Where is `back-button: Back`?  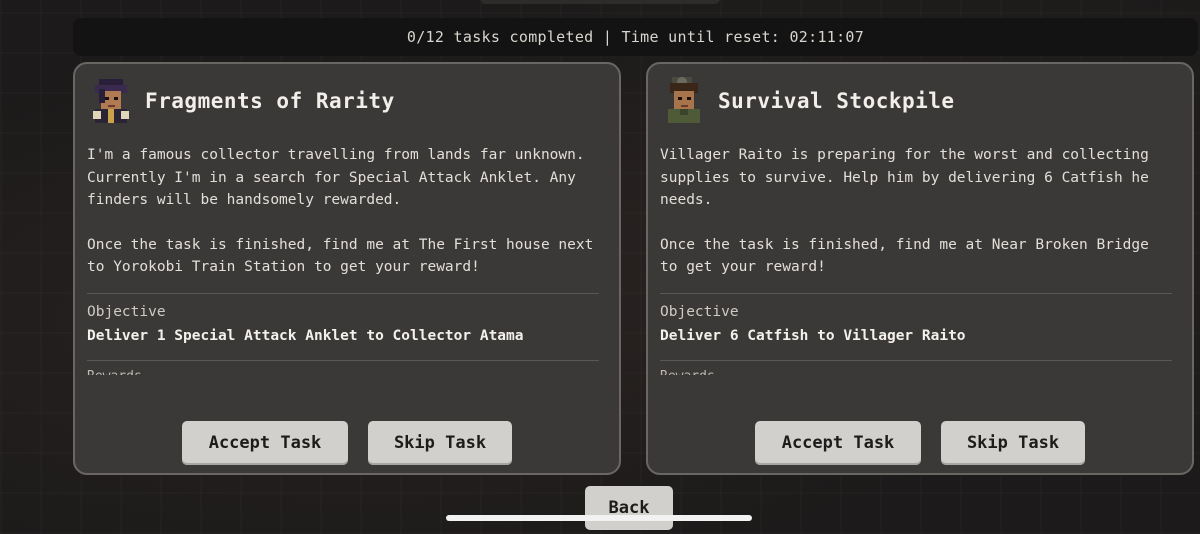 back-button: Back is located at coordinates (629, 508).